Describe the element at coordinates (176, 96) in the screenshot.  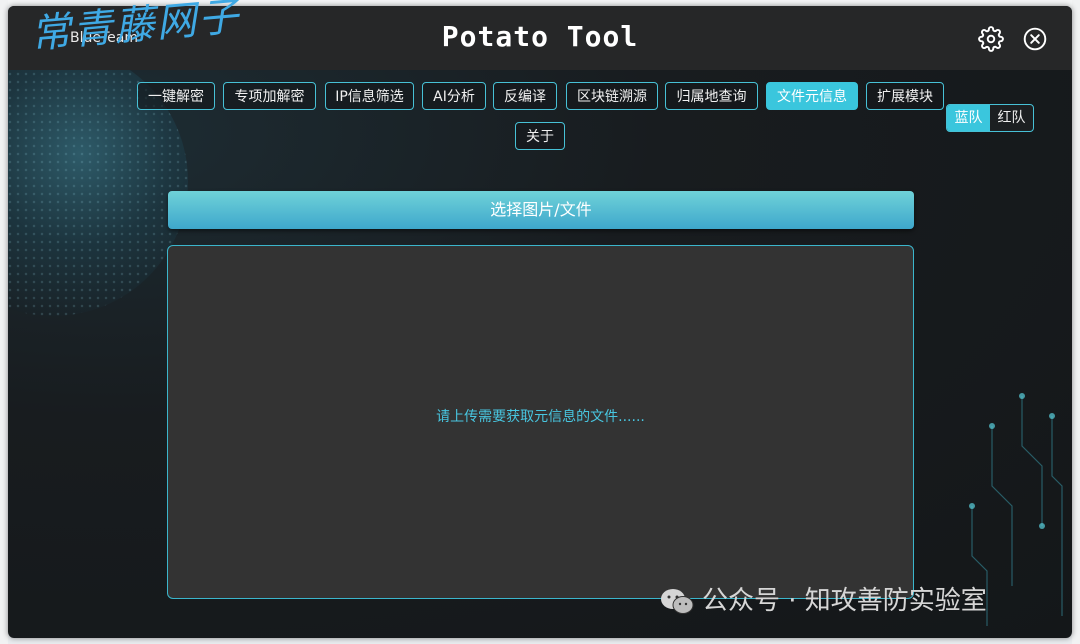
I see `tab-one-click-decrypt: 一键解密` at that location.